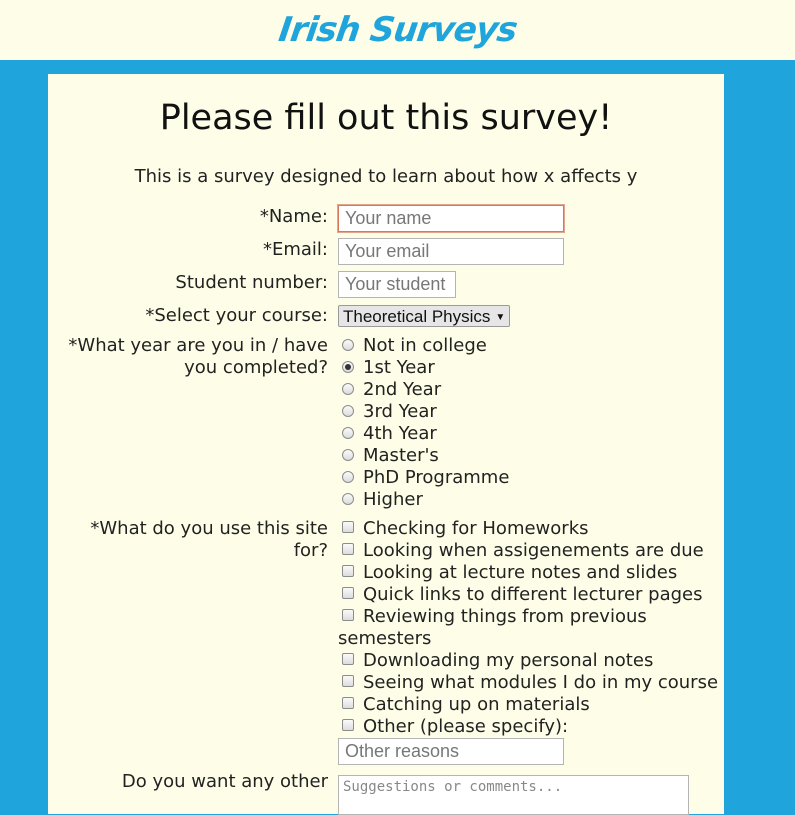 The image size is (795, 815). Describe the element at coordinates (348, 455) in the screenshot. I see `year-radio-masters` at that location.